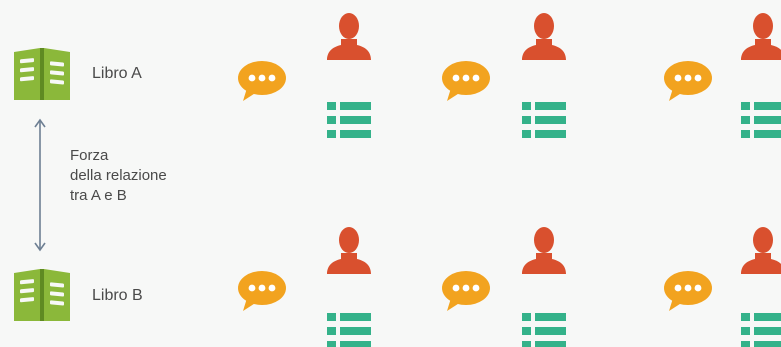 Image resolution: width=781 pixels, height=347 pixels. What do you see at coordinates (117, 73) in the screenshot?
I see `book-a-label: Libro A` at bounding box center [117, 73].